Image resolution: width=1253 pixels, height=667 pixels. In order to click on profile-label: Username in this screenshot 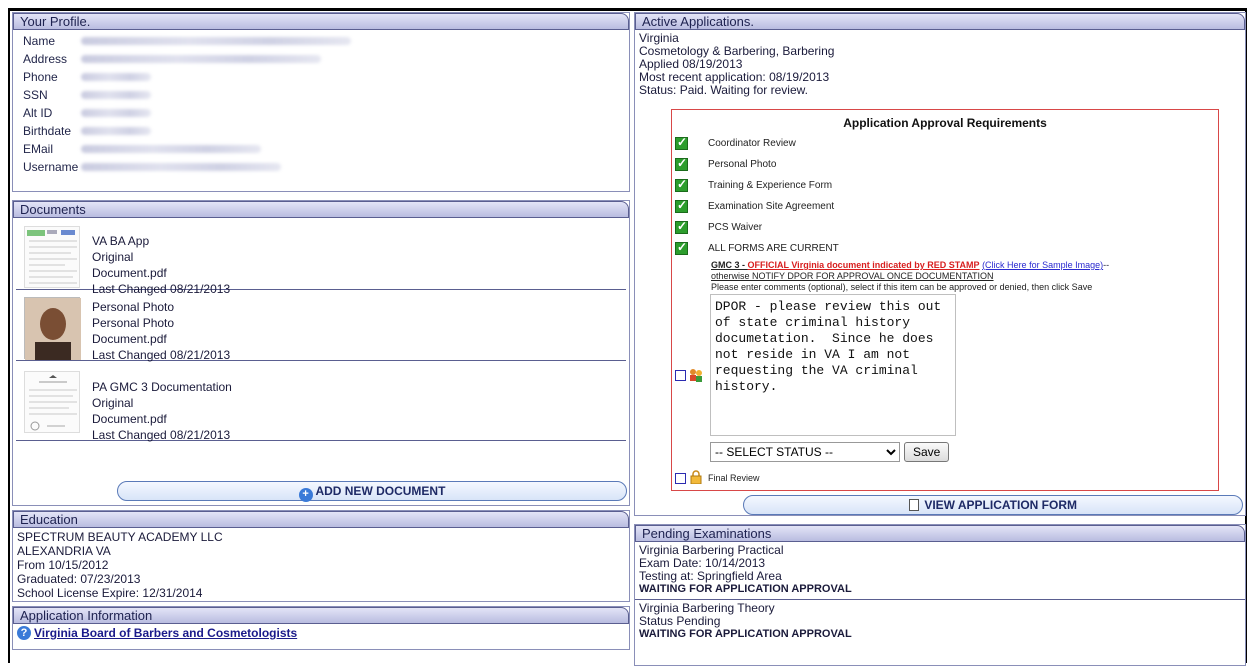, I will do `click(51, 167)`.